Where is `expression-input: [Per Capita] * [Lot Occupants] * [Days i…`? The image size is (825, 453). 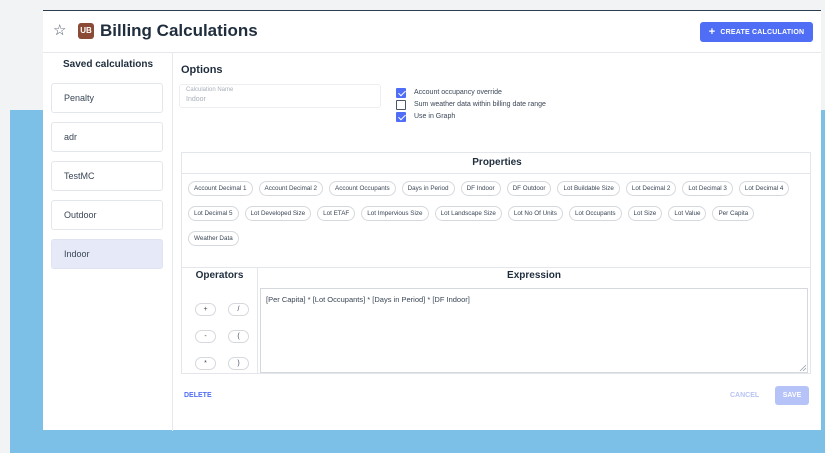 expression-input: [Per Capita] * [Lot Occupants] * [Days i… is located at coordinates (534, 330).